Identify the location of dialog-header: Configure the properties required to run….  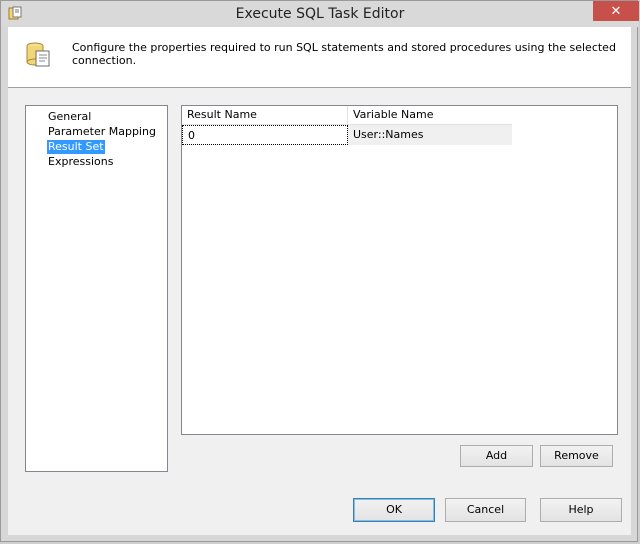
(319, 57).